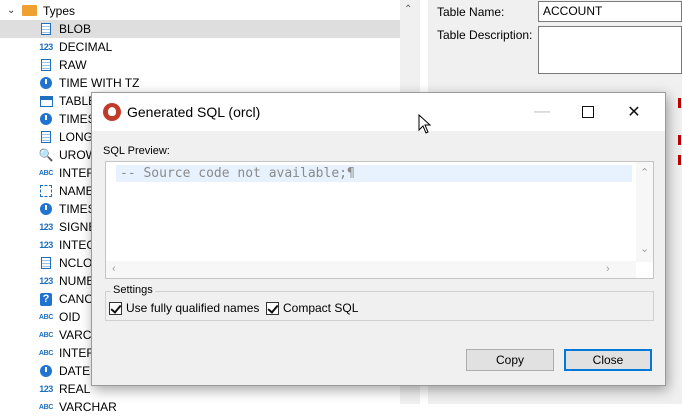 Image resolution: width=682 pixels, height=416 pixels. Describe the element at coordinates (378, 112) in the screenshot. I see `dialog-titlebar: Generated SQL (orcl) — ✕` at that location.